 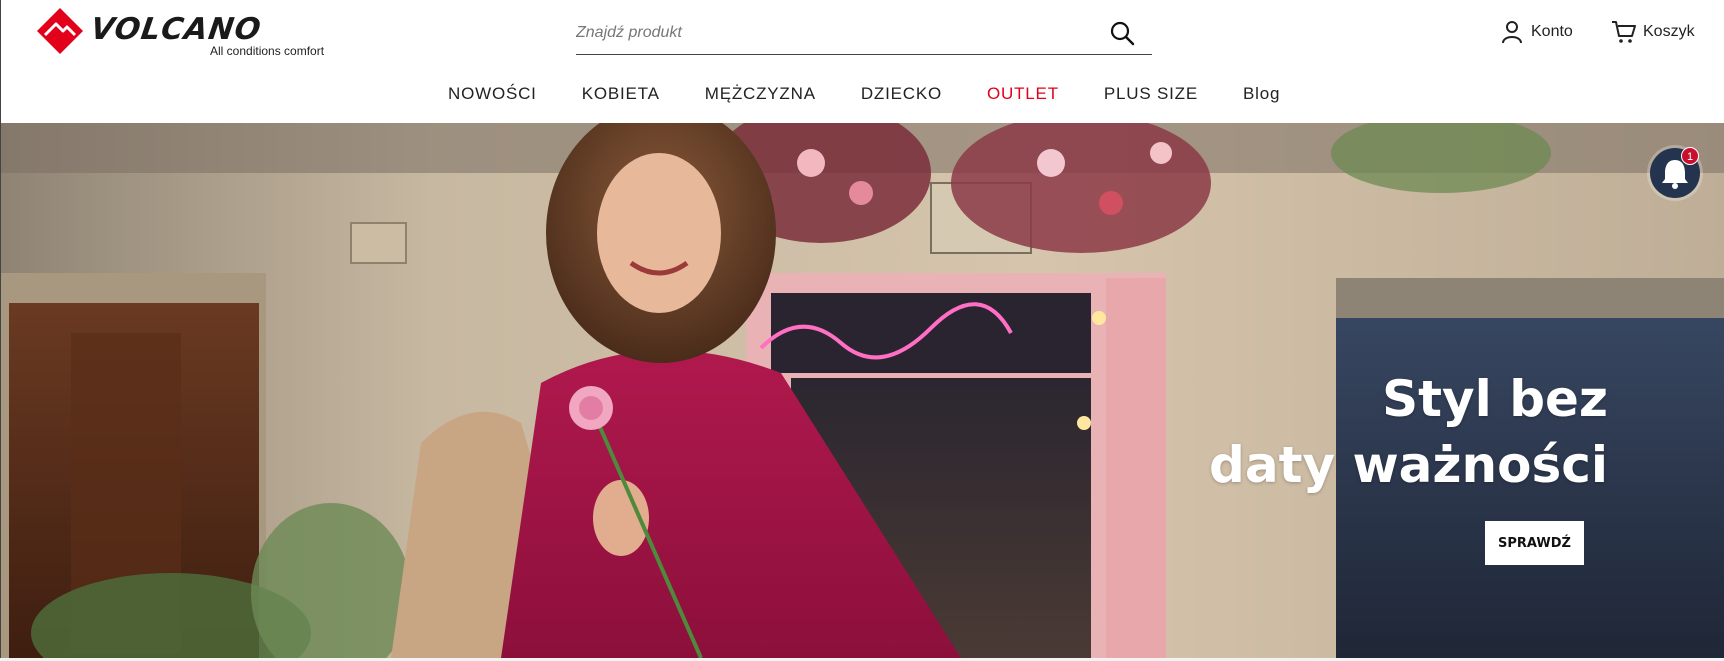 I want to click on nav-item-nowosci: NOWOŚCI, so click(x=492, y=94).